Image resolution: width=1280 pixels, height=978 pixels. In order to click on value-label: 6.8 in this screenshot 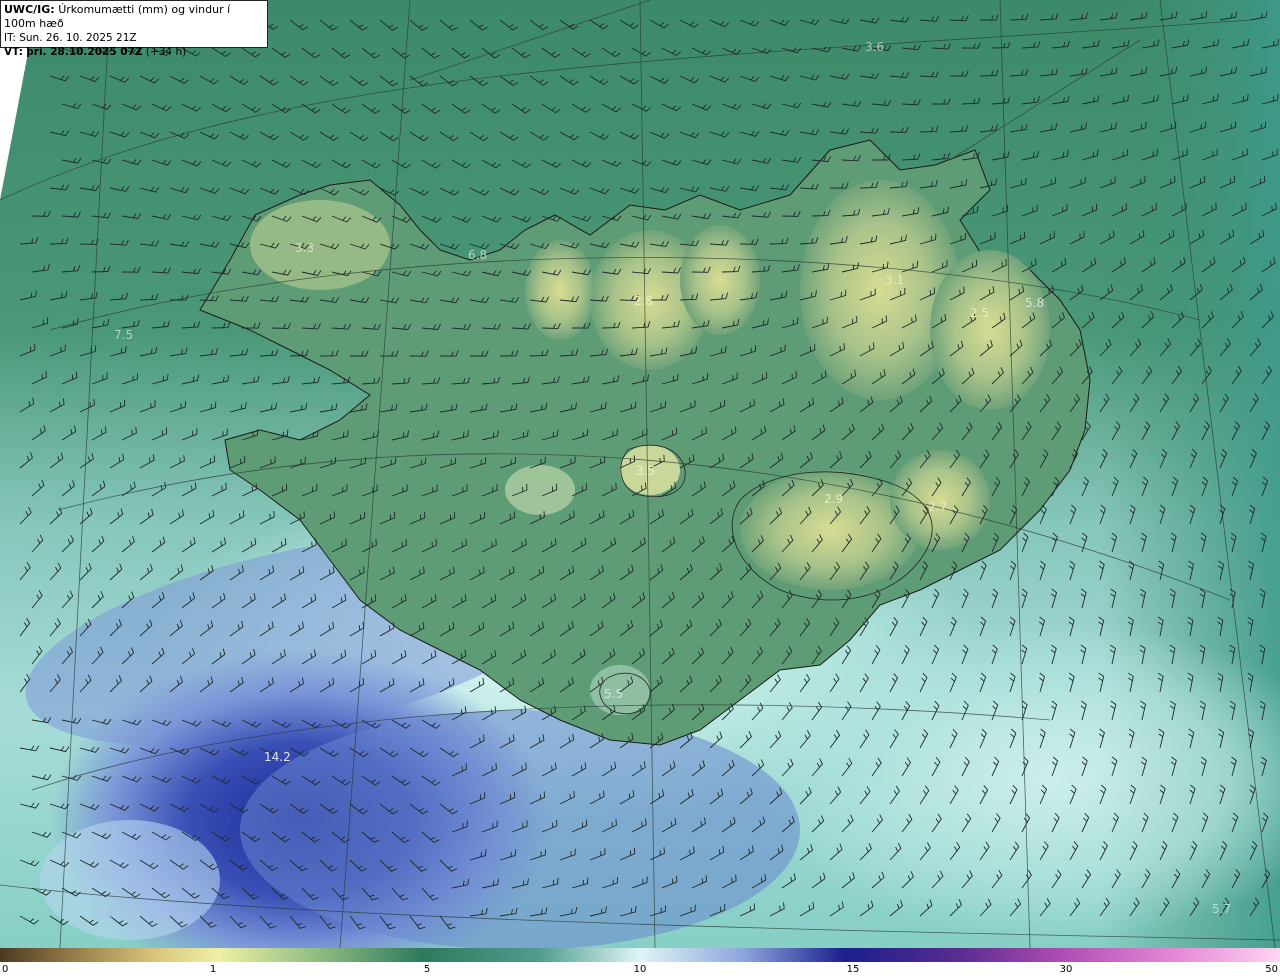, I will do `click(477, 255)`.